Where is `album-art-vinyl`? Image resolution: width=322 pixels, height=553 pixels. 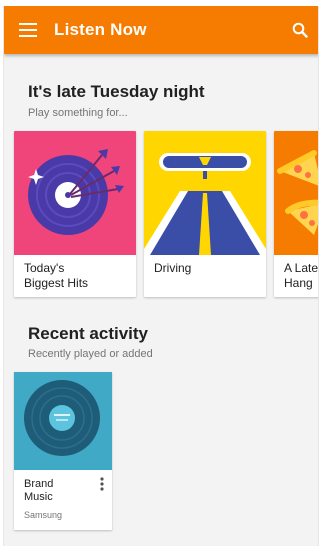 album-art-vinyl is located at coordinates (63, 421).